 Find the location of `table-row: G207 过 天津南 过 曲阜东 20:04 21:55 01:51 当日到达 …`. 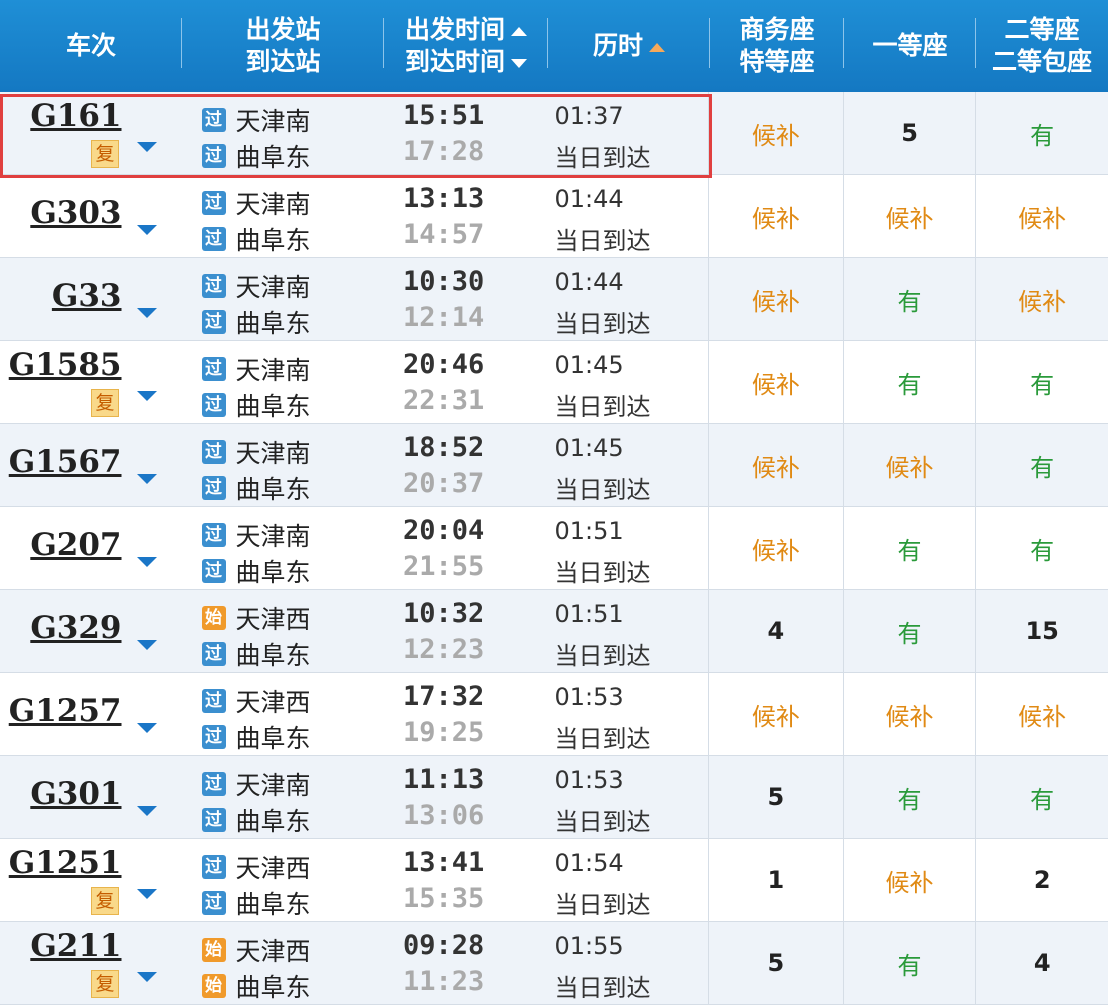

table-row: G207 过 天津南 过 曲阜东 20:04 21:55 01:51 当日到达 … is located at coordinates (554, 548).